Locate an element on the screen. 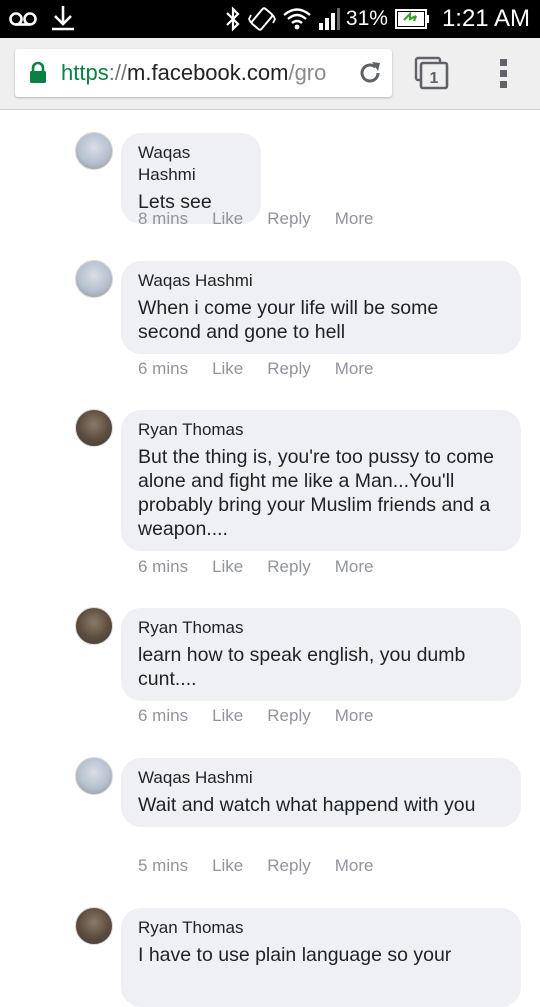 This screenshot has height=1007, width=540. status-bar: 31% 1:21 AM is located at coordinates (270, 19).